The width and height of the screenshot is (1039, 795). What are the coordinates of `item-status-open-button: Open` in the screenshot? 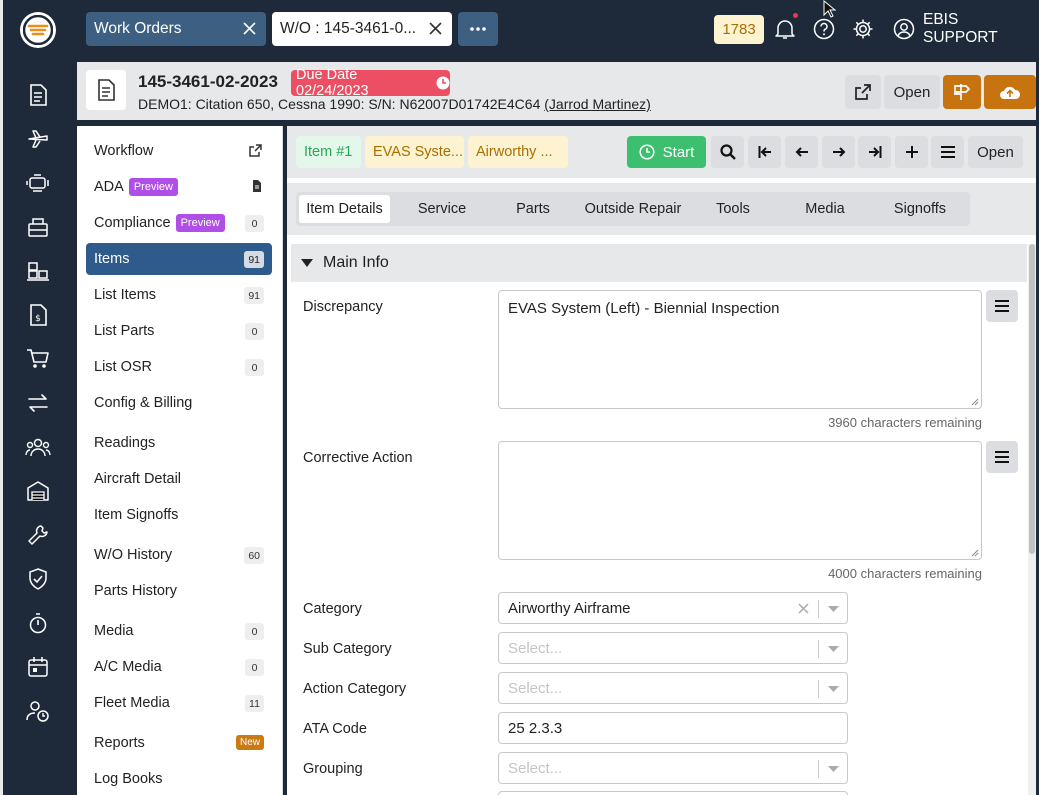 It's located at (995, 152).